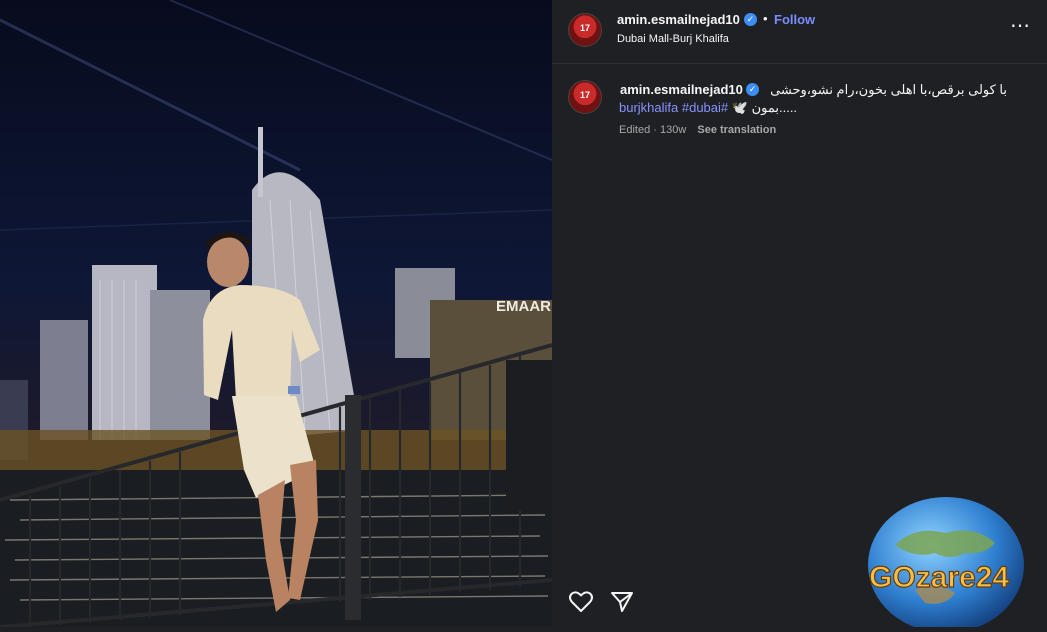 The height and width of the screenshot is (632, 1047). What do you see at coordinates (622, 602) in the screenshot?
I see `paper-plane-icon` at bounding box center [622, 602].